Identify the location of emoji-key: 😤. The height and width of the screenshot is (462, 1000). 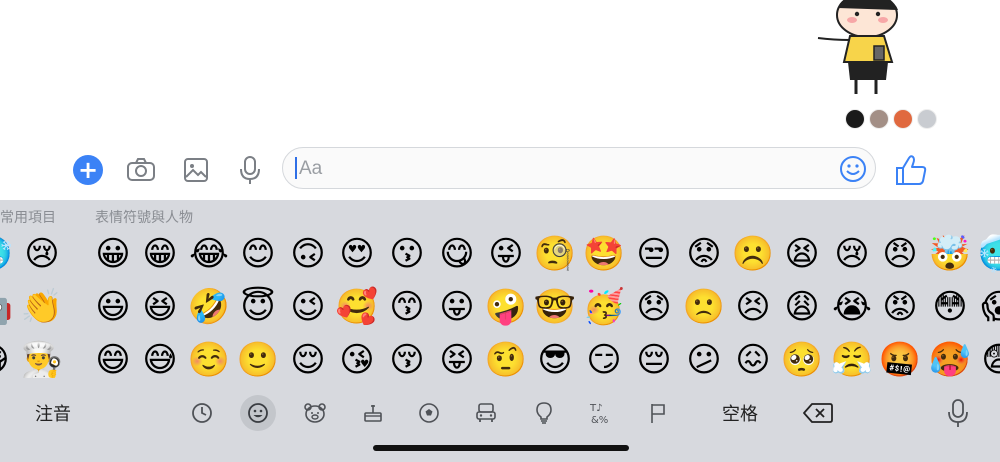
(852, 360).